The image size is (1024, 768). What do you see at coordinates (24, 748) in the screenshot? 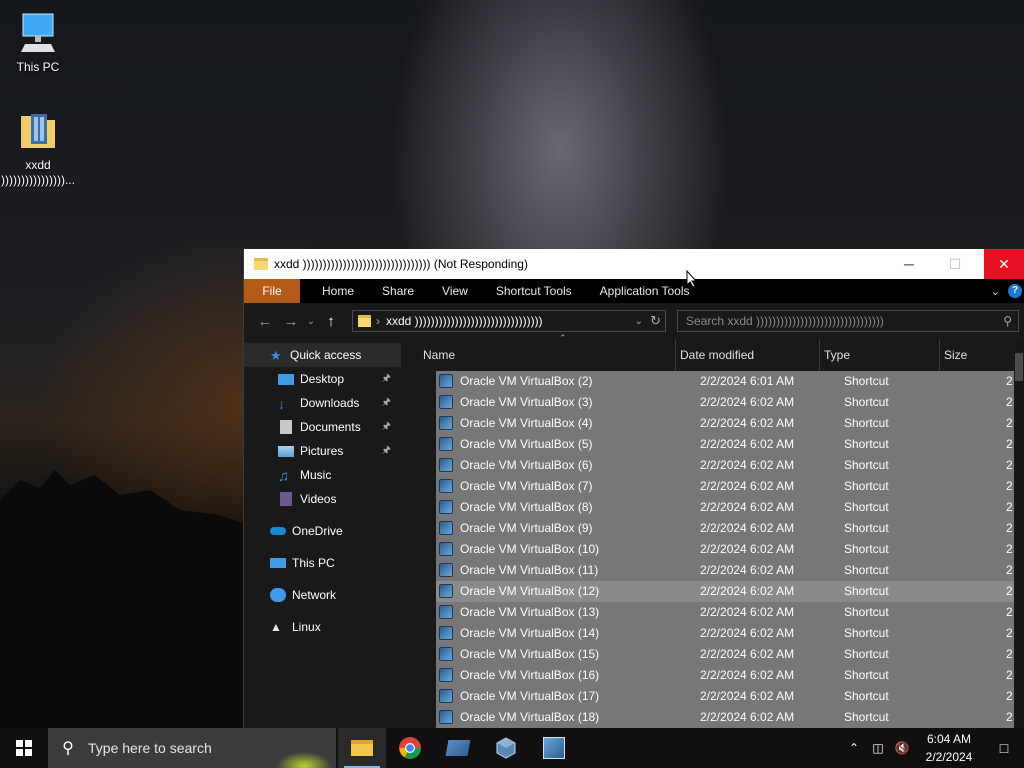
I see `start-button` at bounding box center [24, 748].